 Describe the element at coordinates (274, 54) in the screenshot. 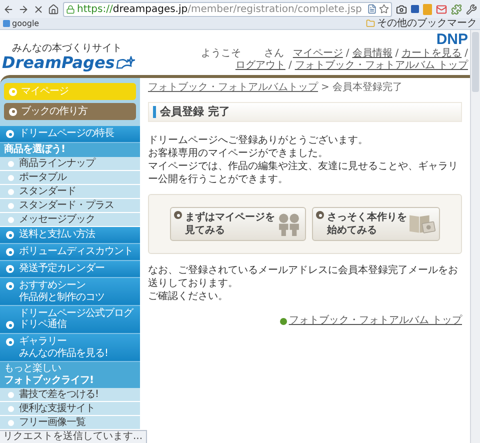

I see `welcome-suffix: さん` at that location.